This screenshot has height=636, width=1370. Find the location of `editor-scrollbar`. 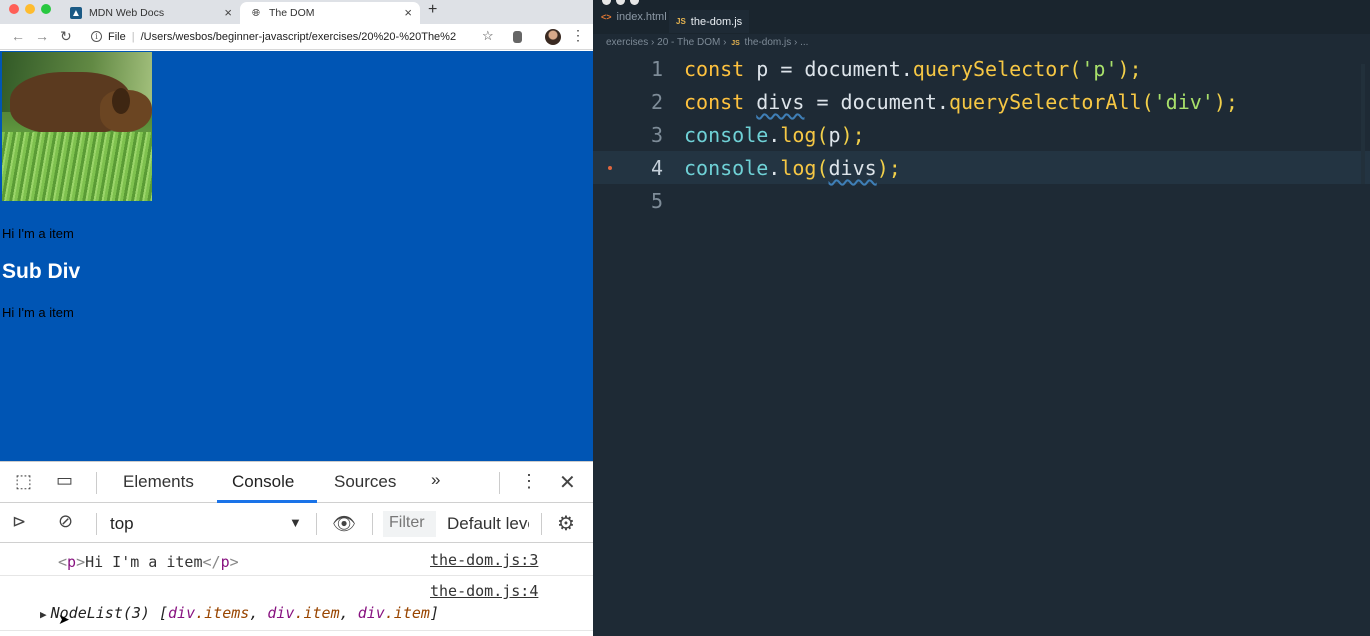

editor-scrollbar is located at coordinates (1363, 124).